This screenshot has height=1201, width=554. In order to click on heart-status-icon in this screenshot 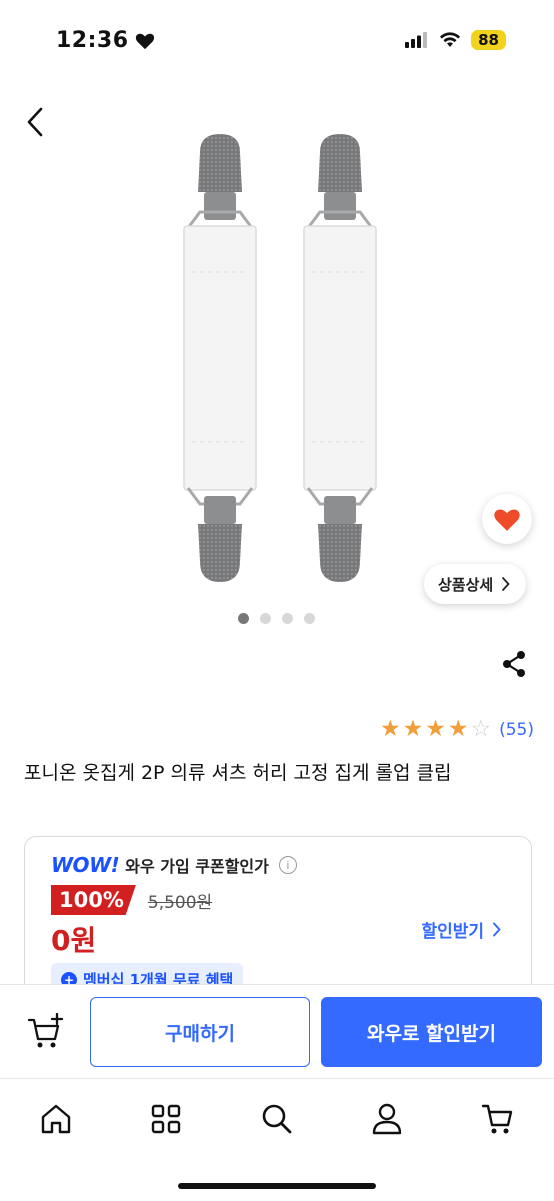, I will do `click(144, 41)`.